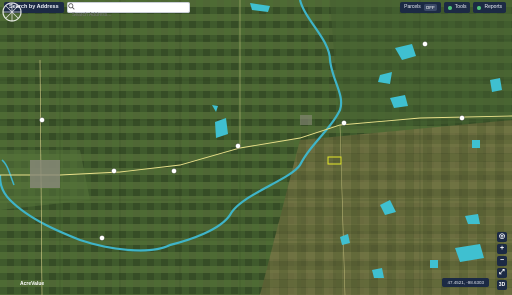  I want to click on tools-button: Tools, so click(457, 7).